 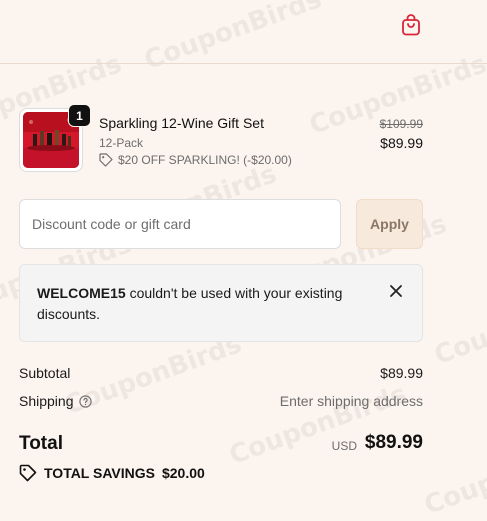 I want to click on shipping-label-group: Shipping, so click(x=55, y=401).